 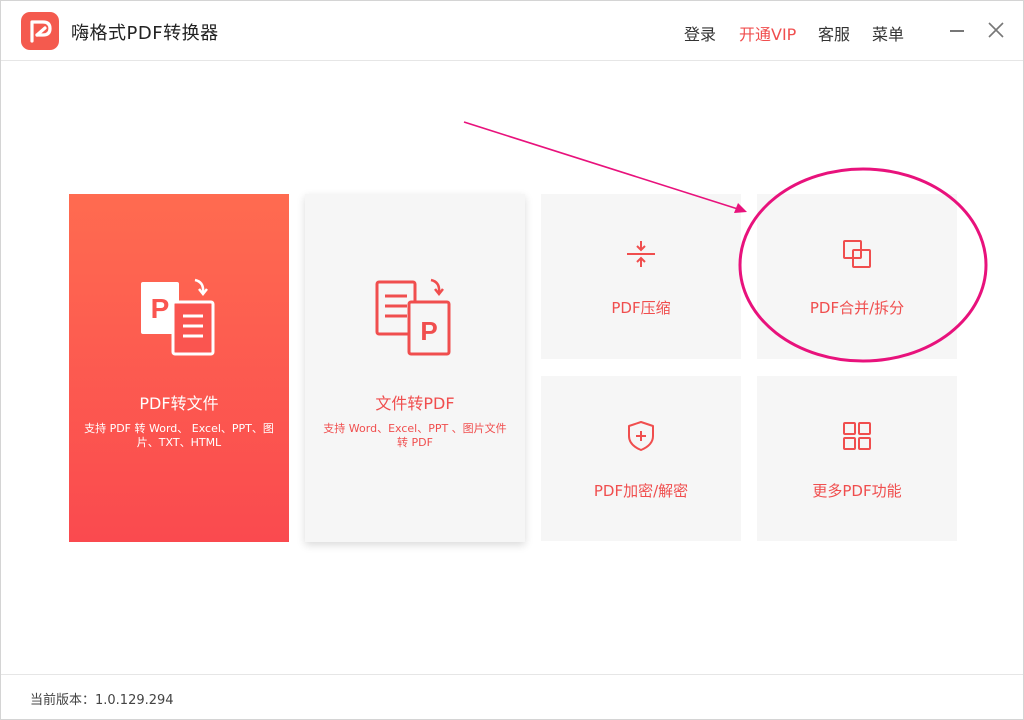 What do you see at coordinates (857, 276) in the screenshot?
I see `pdf-merge-split-card: PDF合并/拆分` at bounding box center [857, 276].